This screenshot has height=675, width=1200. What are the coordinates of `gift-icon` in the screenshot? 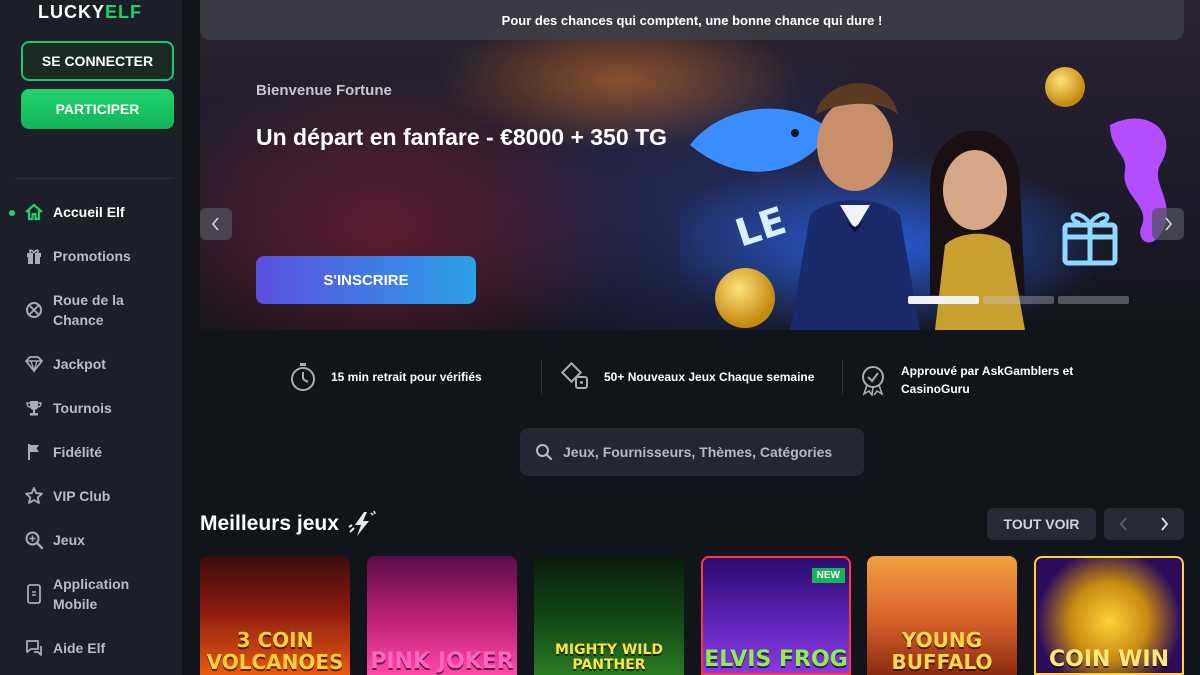 It's located at (34, 256).